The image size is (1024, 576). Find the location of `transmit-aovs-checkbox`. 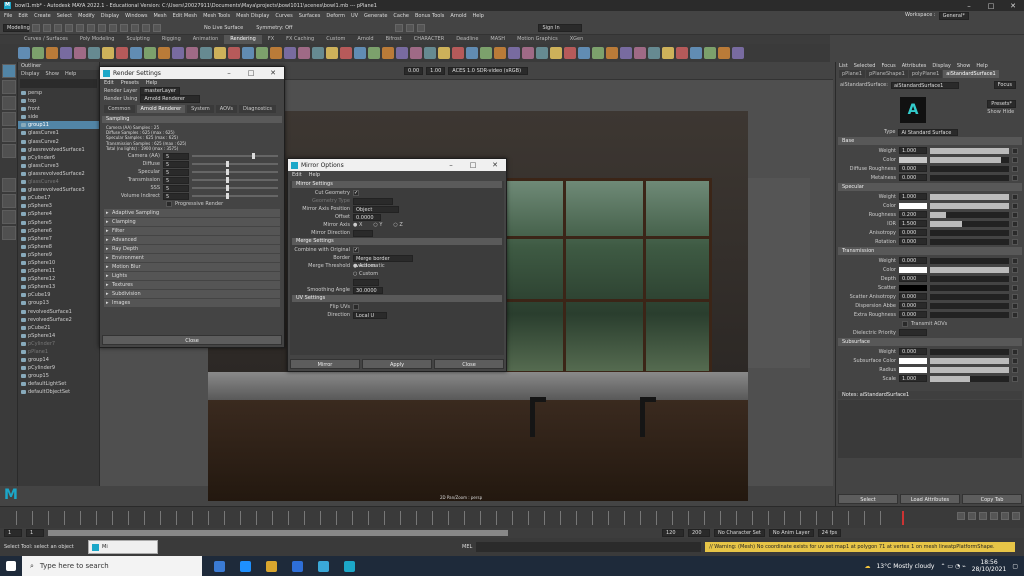

transmit-aovs-checkbox is located at coordinates (905, 323).